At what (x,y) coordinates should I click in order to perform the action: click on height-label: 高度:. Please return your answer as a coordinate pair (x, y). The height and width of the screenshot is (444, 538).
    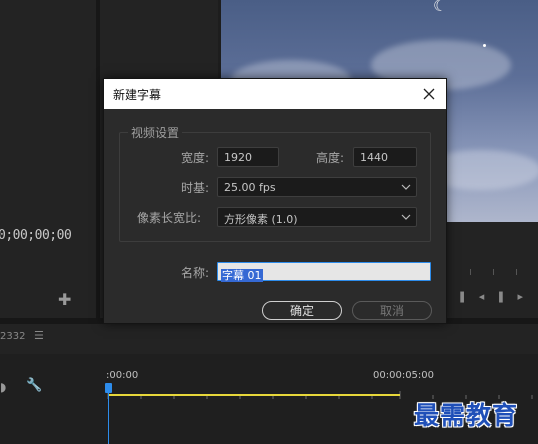
    Looking at the image, I should click on (330, 158).